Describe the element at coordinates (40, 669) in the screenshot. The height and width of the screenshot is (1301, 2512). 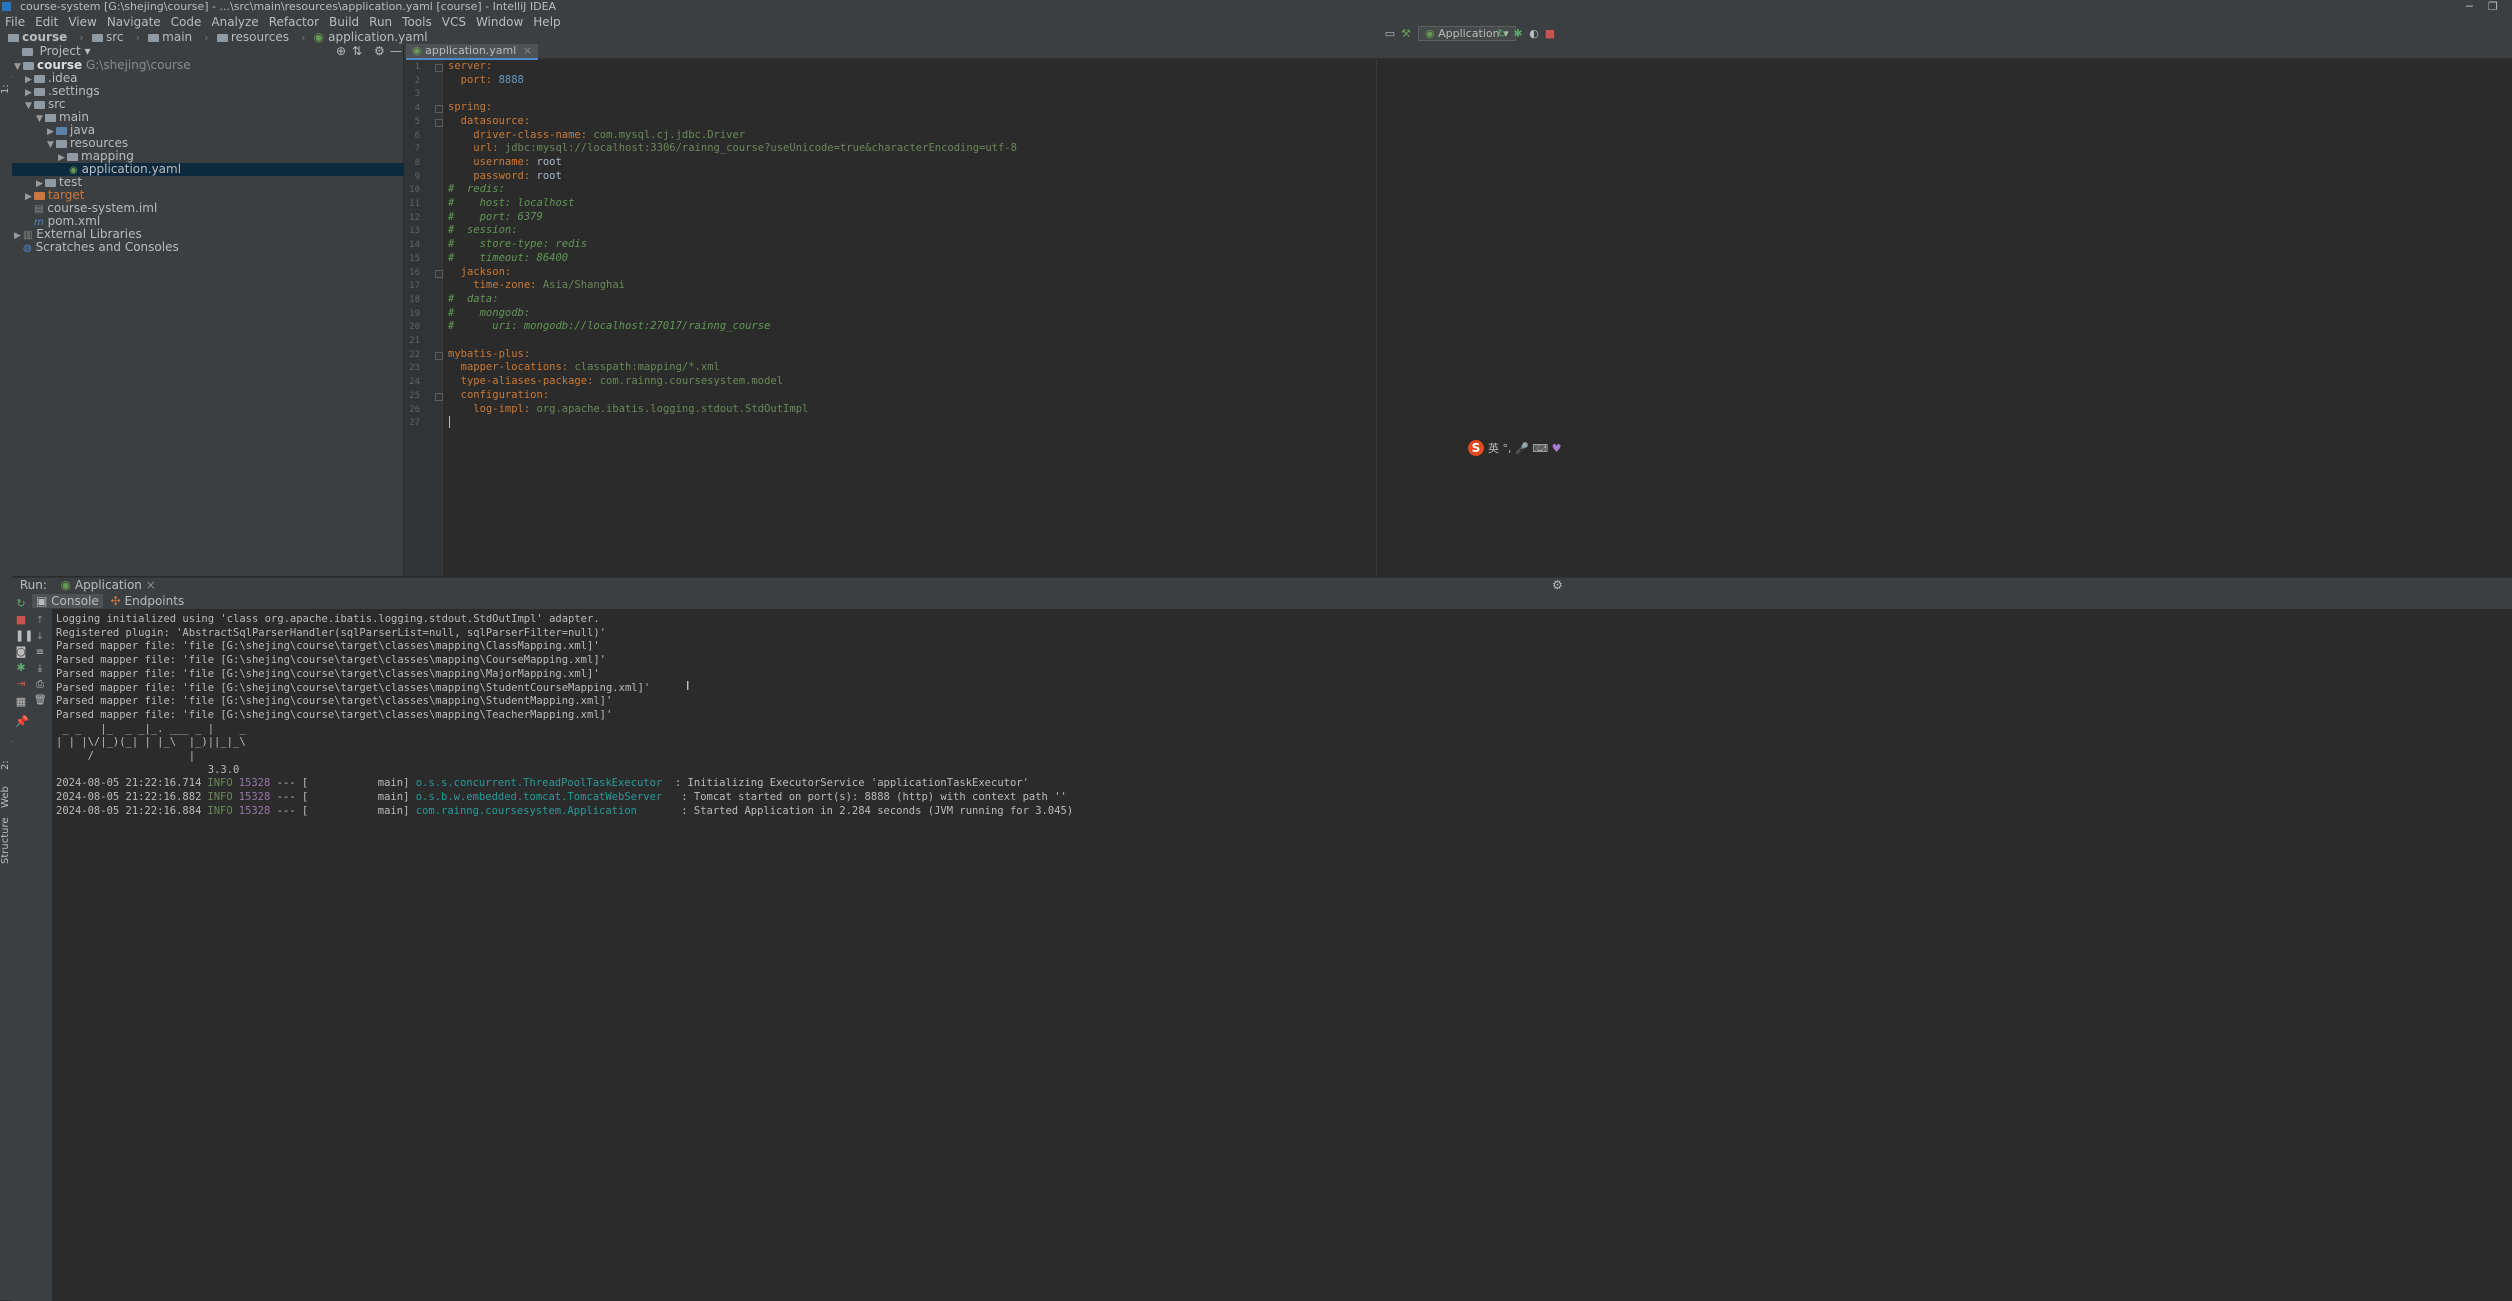
I see `scroll-to-end-icon: ⤓` at that location.